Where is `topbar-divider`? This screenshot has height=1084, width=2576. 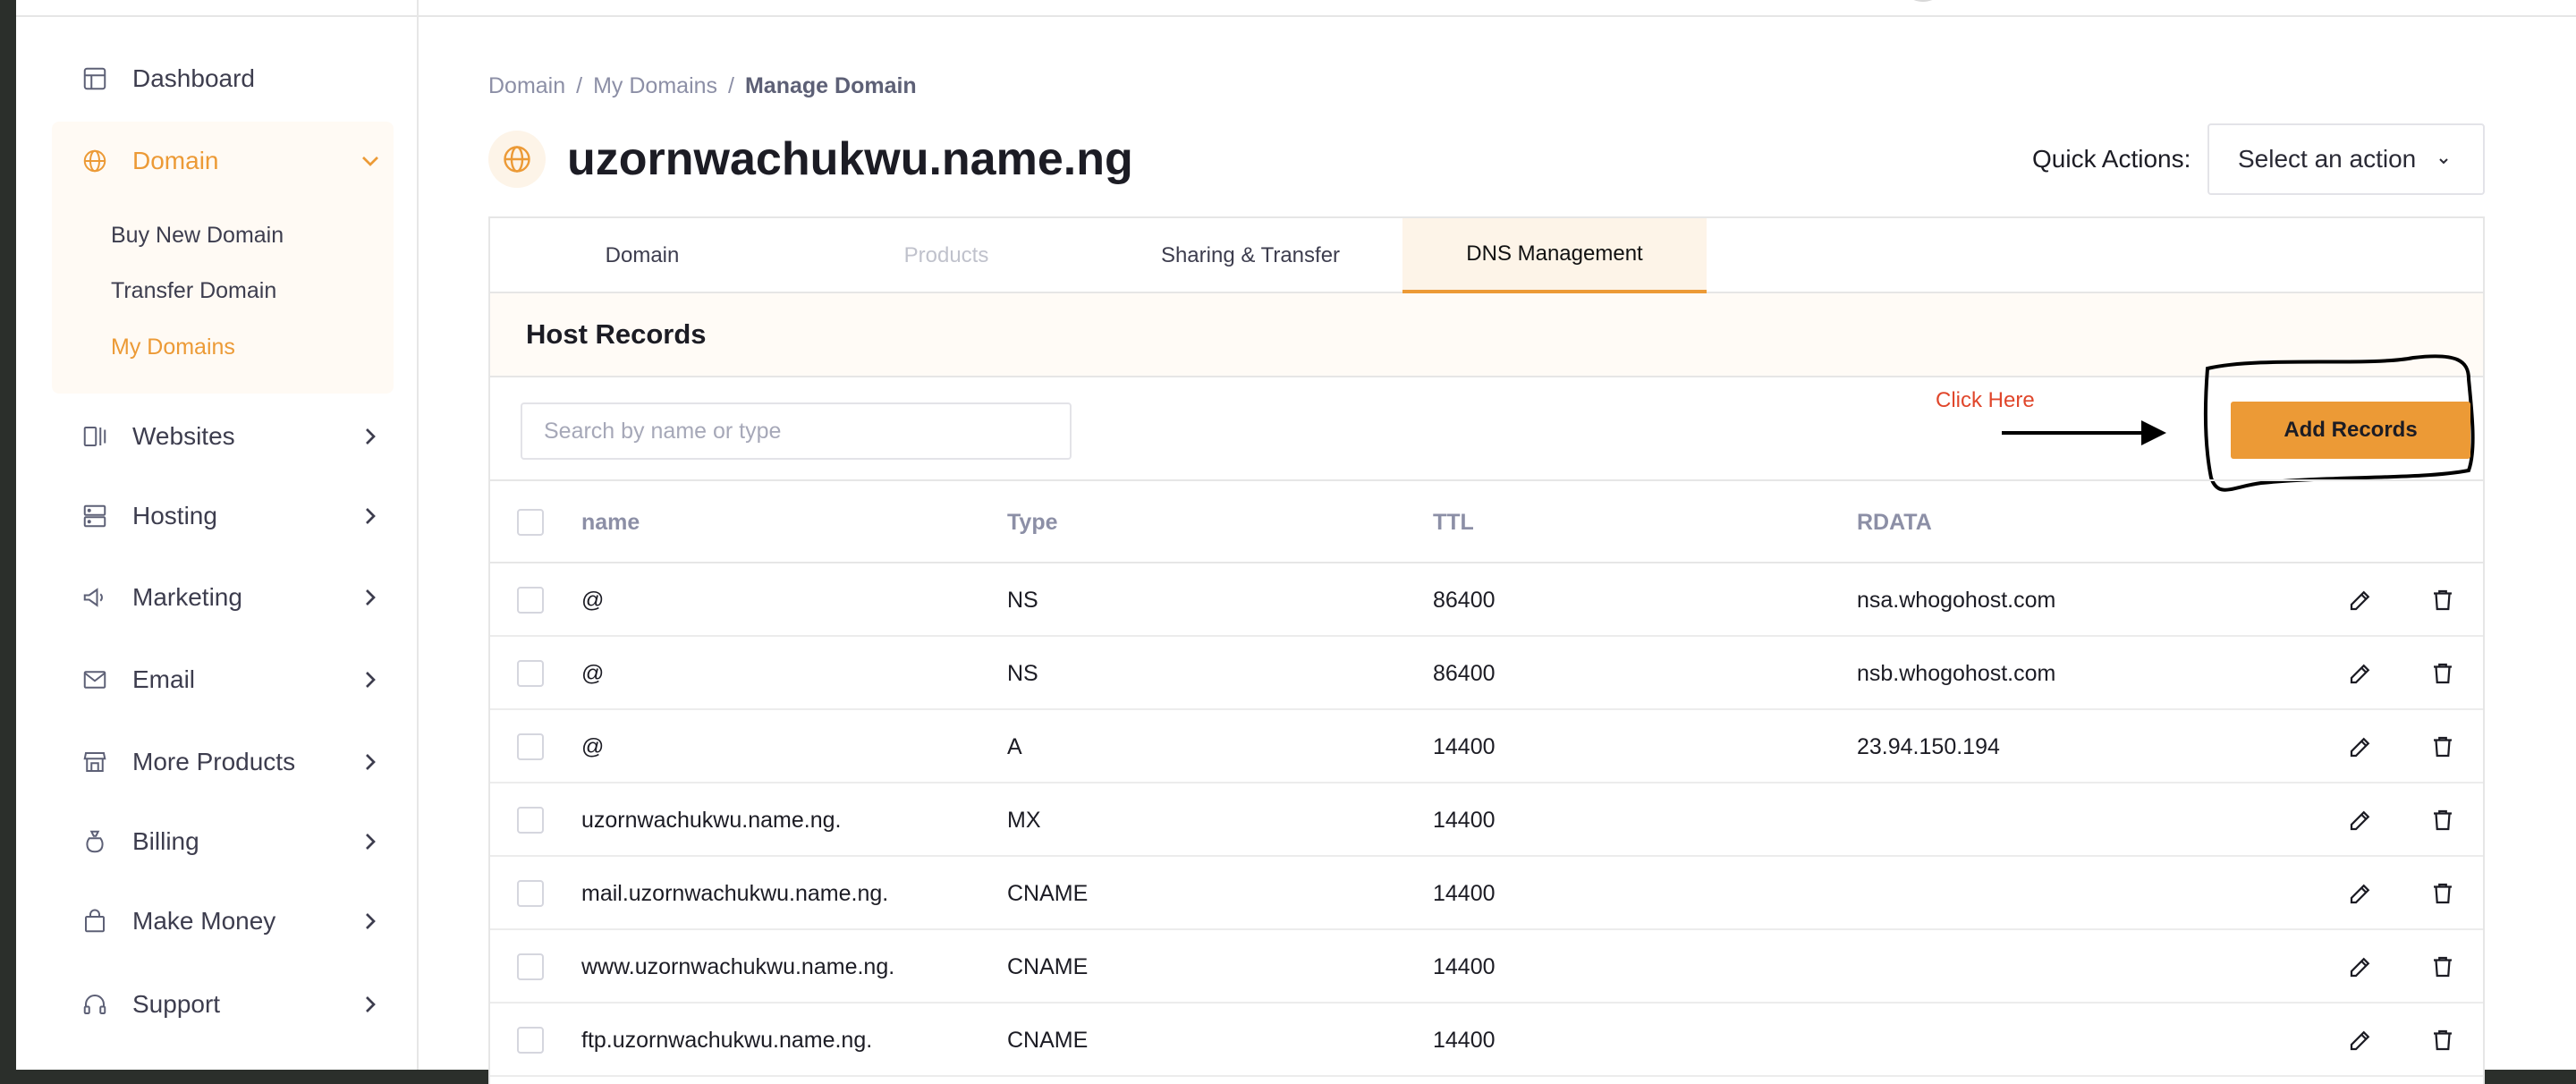
topbar-divider is located at coordinates (1296, 16).